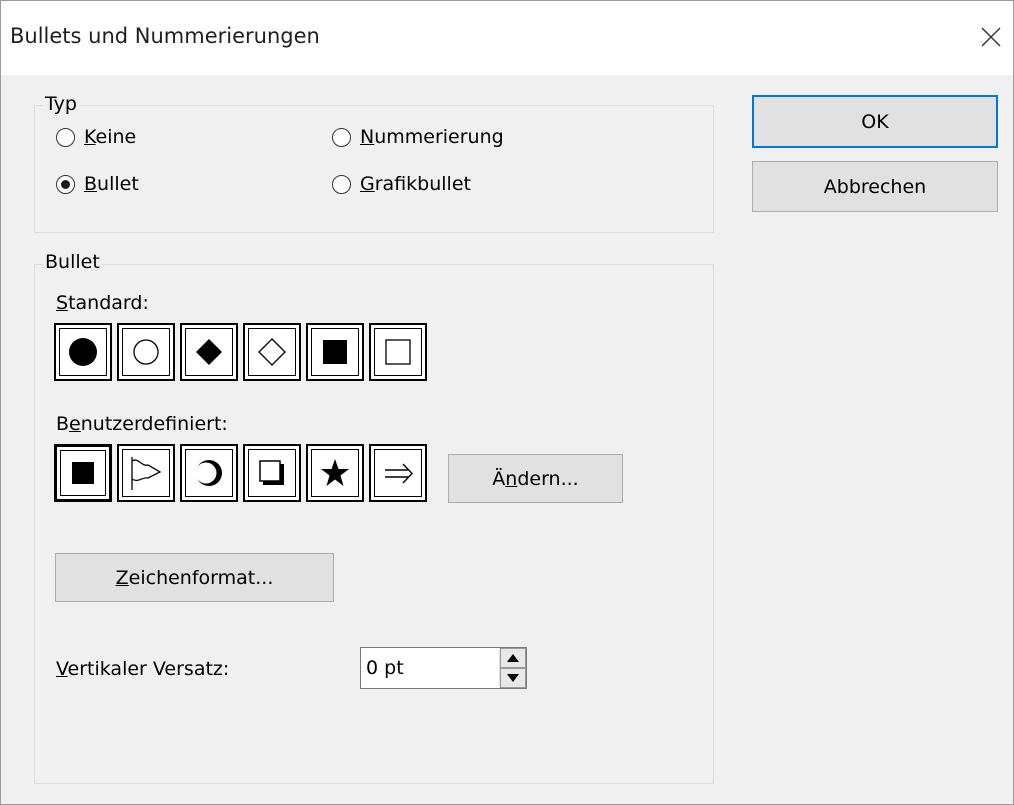 The height and width of the screenshot is (805, 1014). I want to click on close-icon, so click(991, 37).